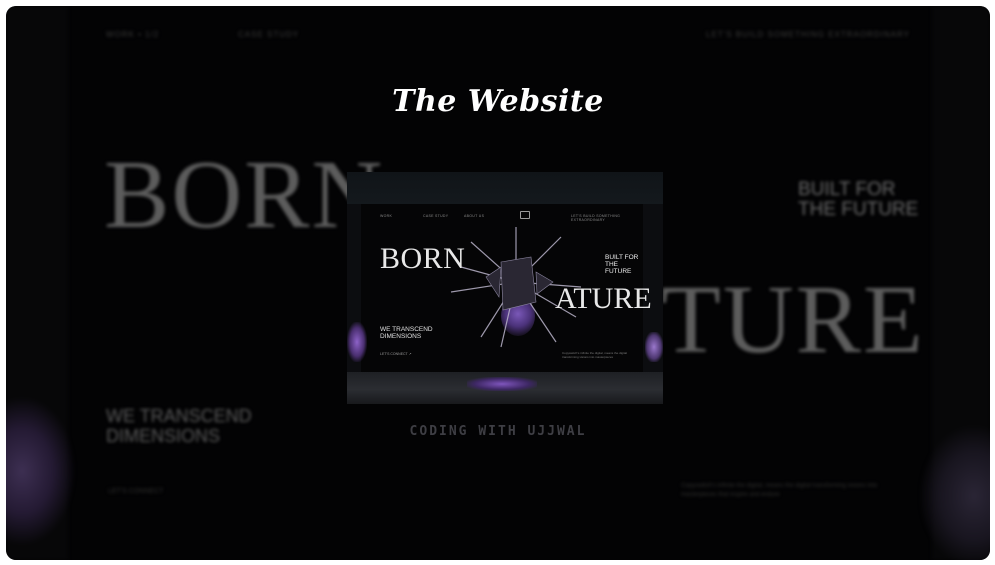  What do you see at coordinates (406, 329) in the screenshot?
I see `preview-transcend-line1: WE TRANSCEND` at bounding box center [406, 329].